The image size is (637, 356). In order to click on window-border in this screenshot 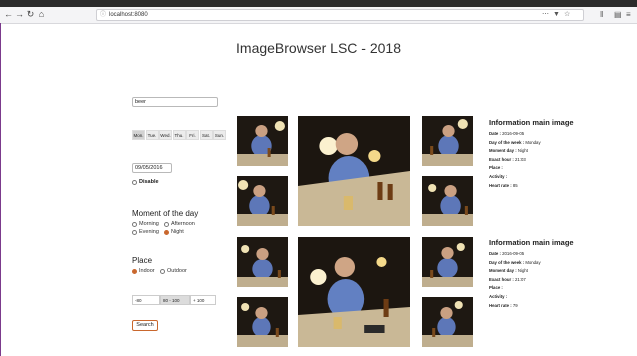, I will do `click(0, 189)`.